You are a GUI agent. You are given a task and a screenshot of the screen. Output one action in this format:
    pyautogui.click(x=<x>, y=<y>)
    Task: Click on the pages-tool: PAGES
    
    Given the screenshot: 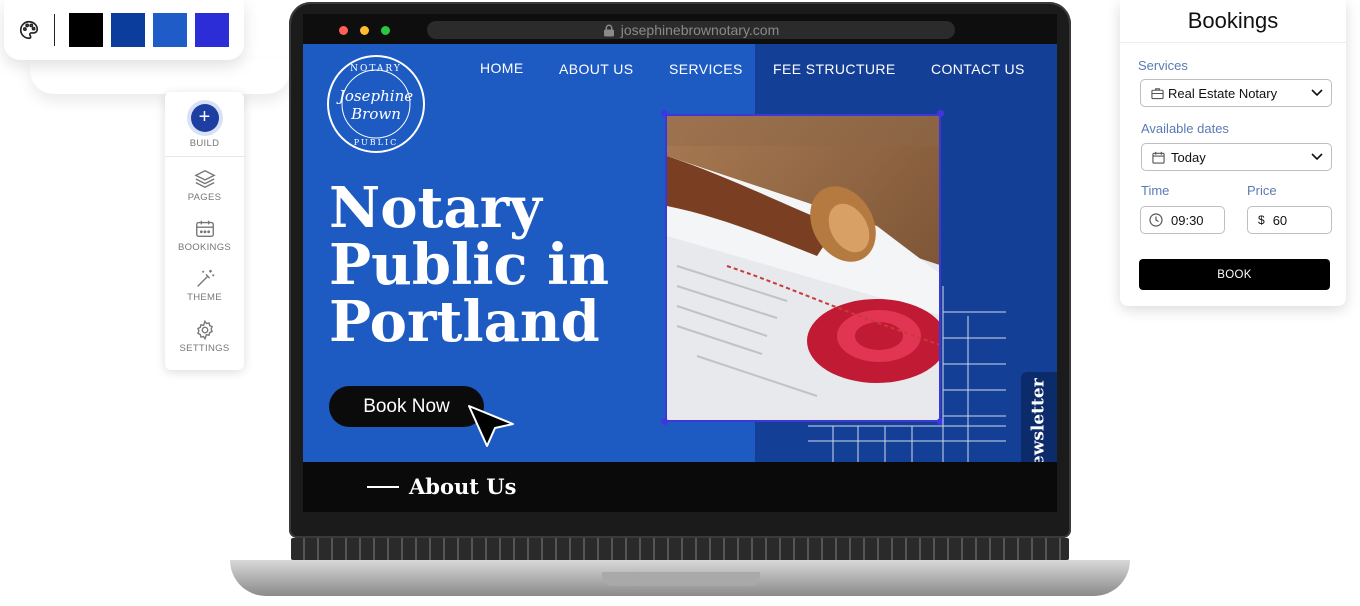 What is the action you would take?
    pyautogui.click(x=204, y=185)
    